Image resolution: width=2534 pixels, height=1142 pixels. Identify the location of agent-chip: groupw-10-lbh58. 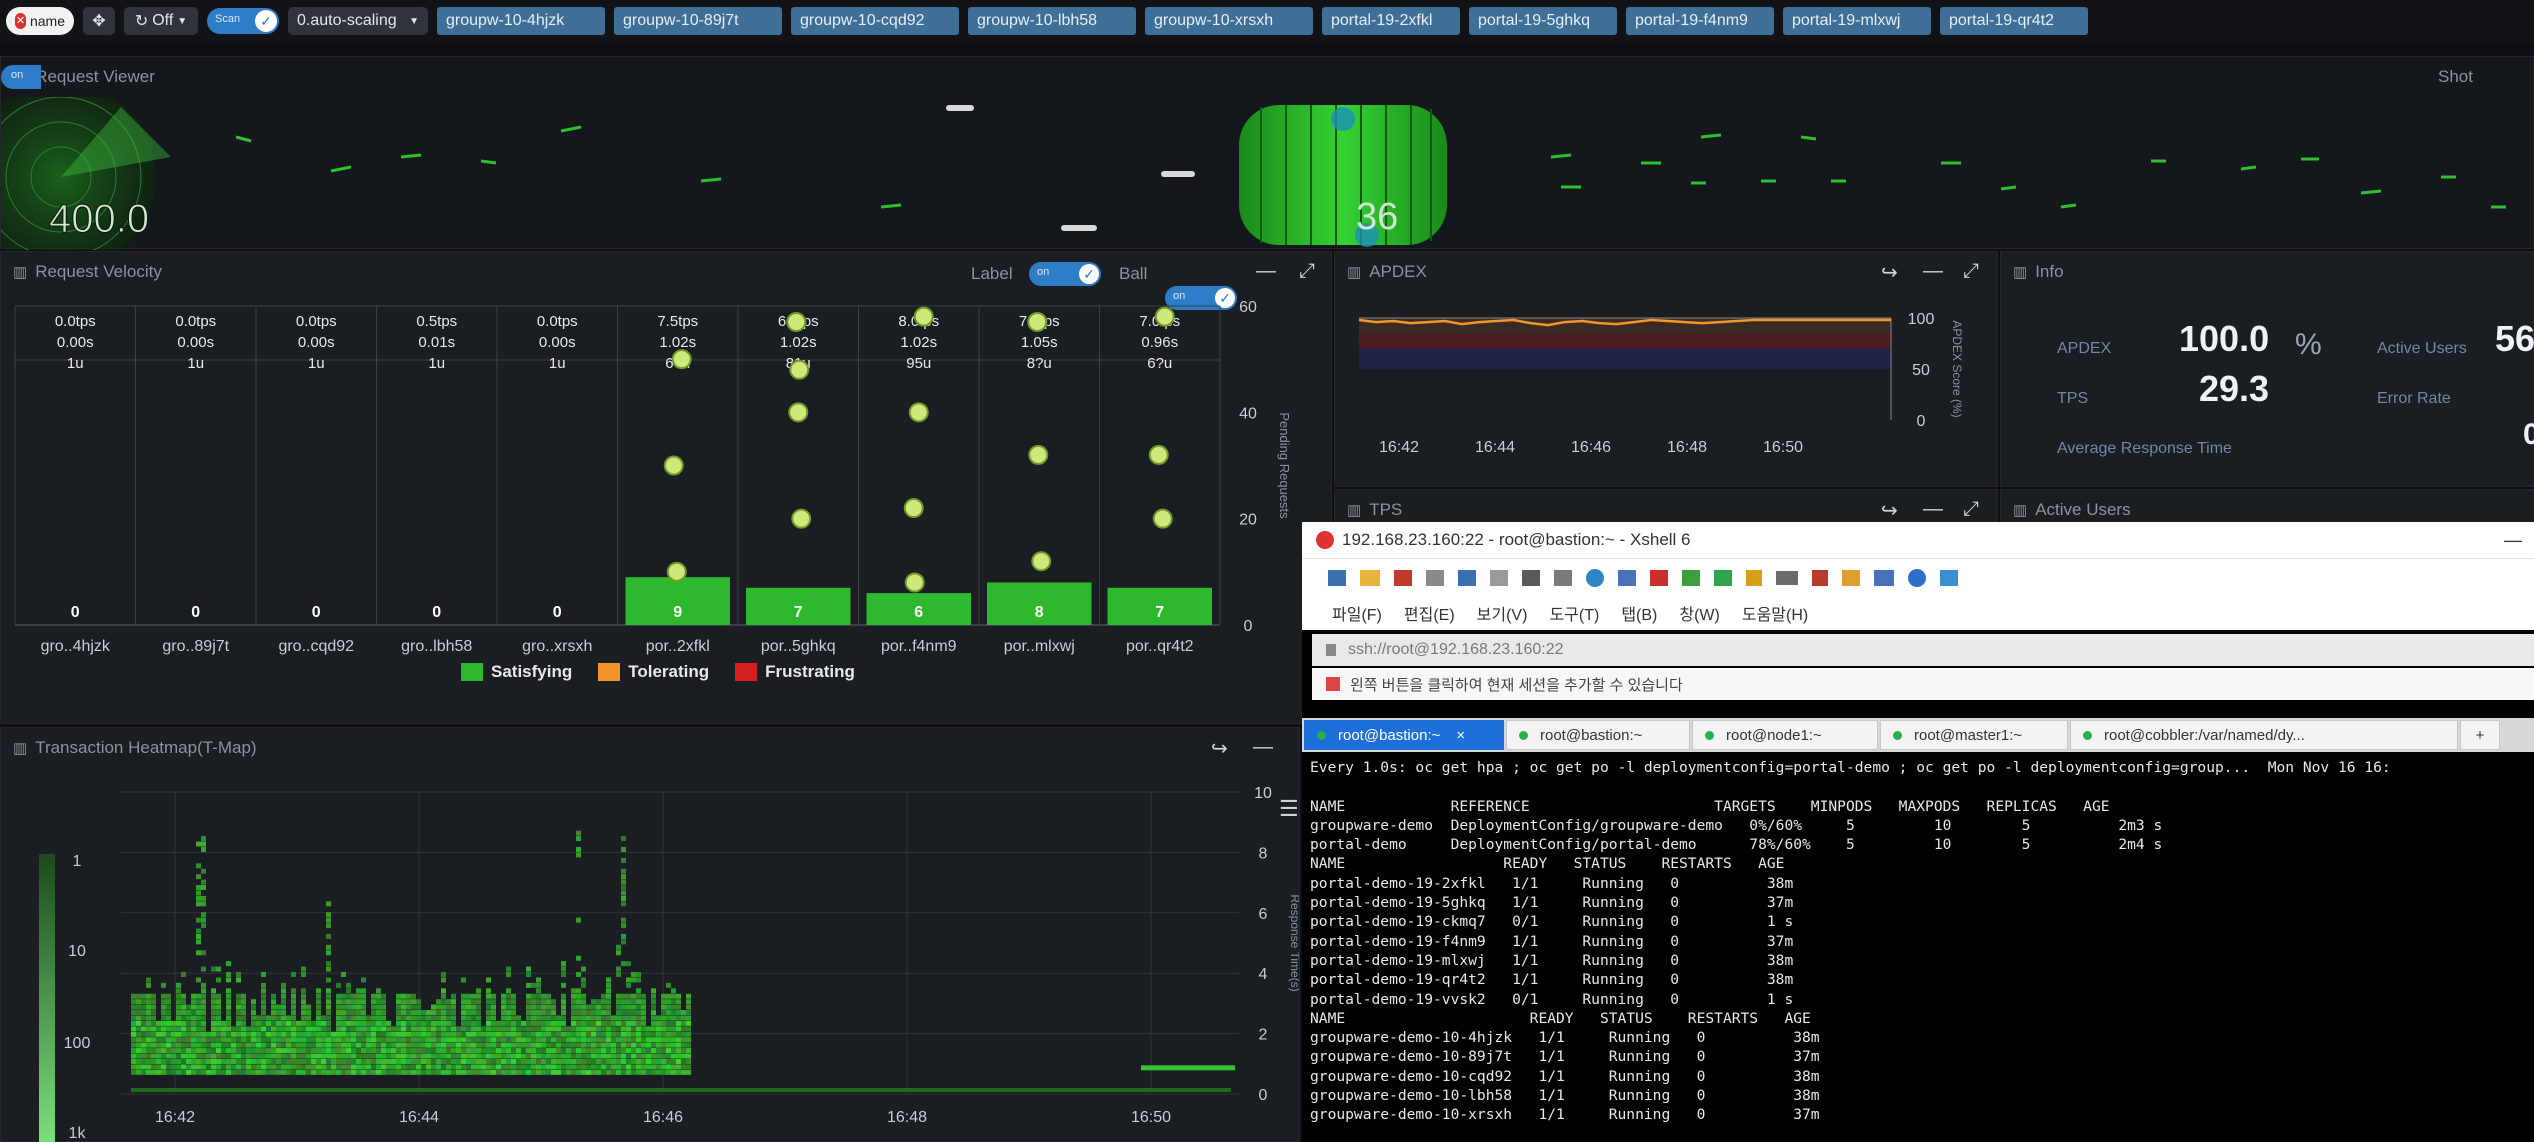
(1052, 21).